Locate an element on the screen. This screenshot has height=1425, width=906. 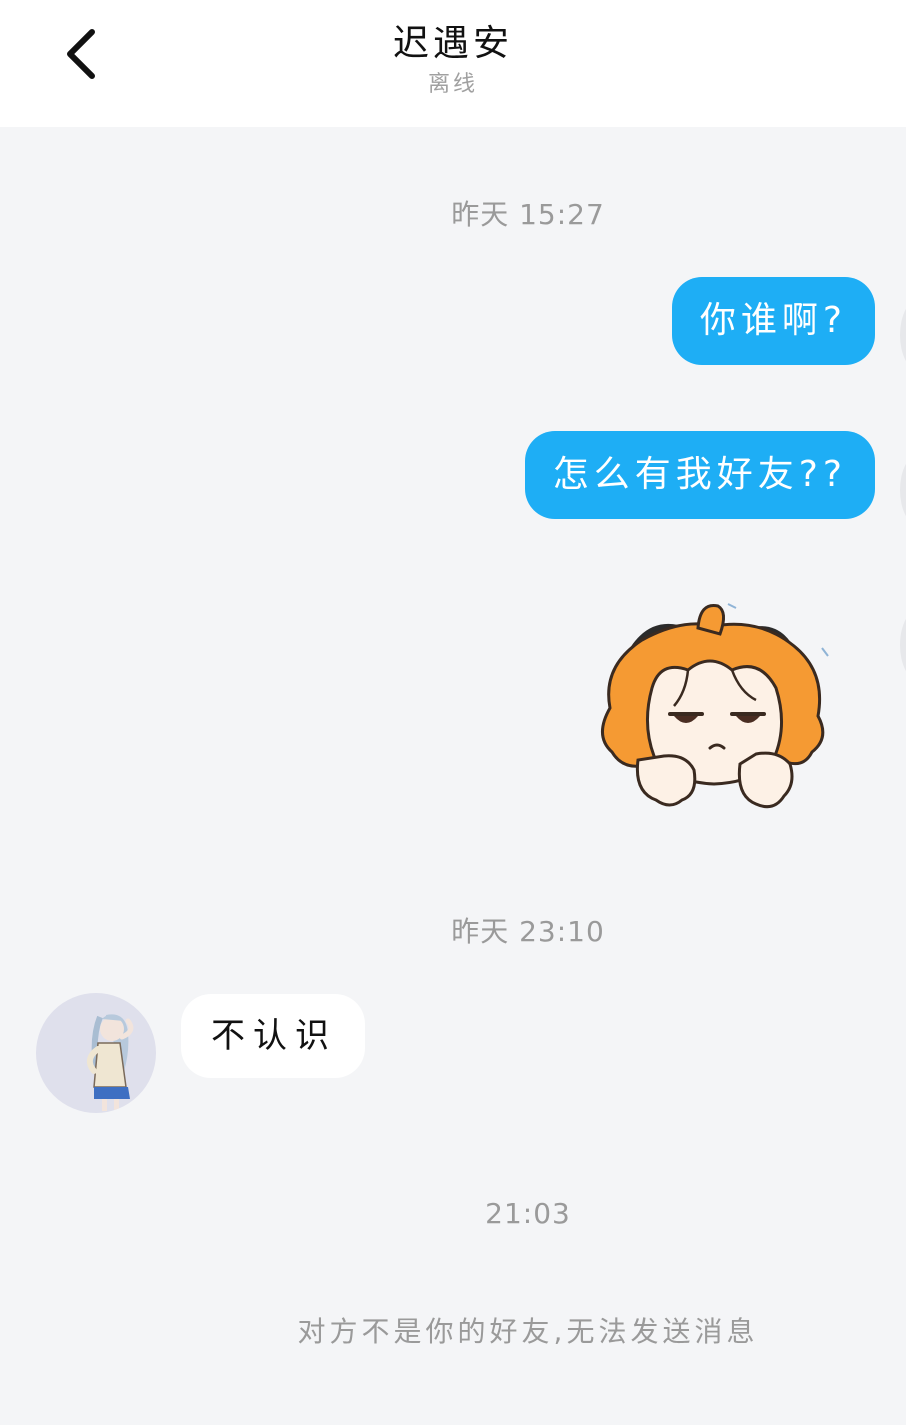
chat-header: 迟遇安 离线 is located at coordinates (453, 63).